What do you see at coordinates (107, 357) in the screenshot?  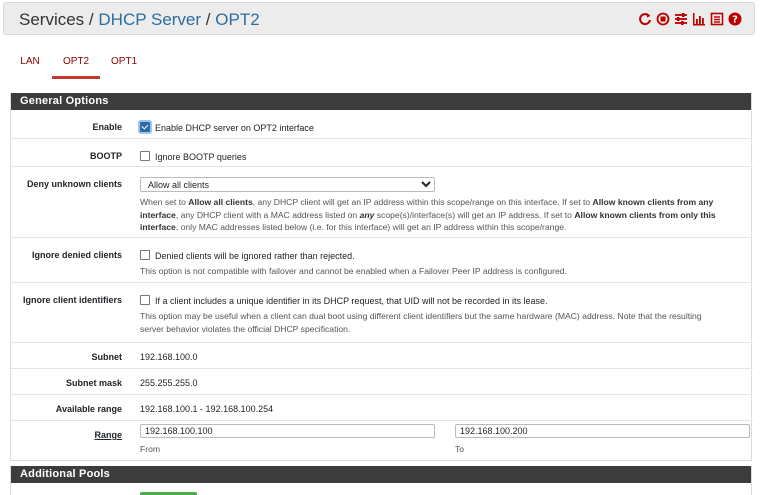 I see `subnet-label: Subnet` at bounding box center [107, 357].